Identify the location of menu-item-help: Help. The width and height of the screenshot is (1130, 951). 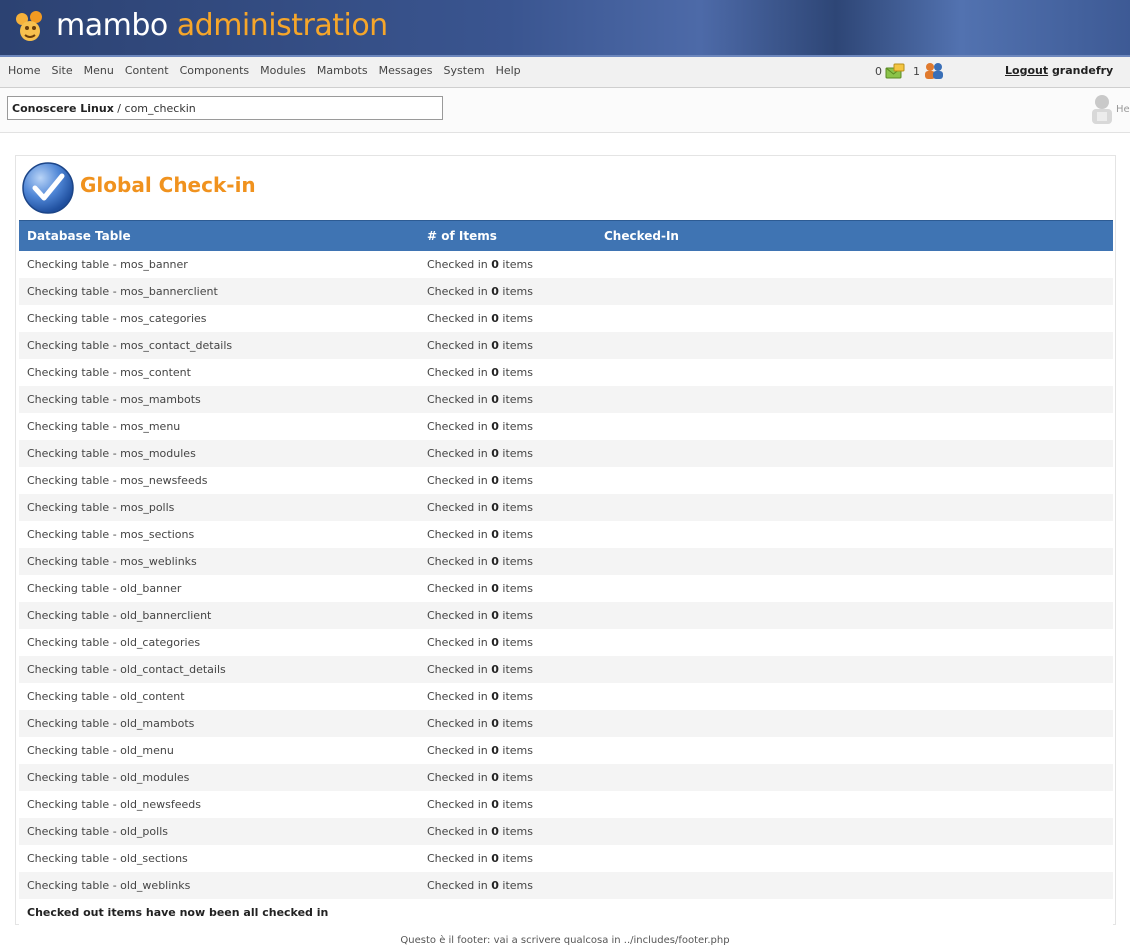
(508, 70).